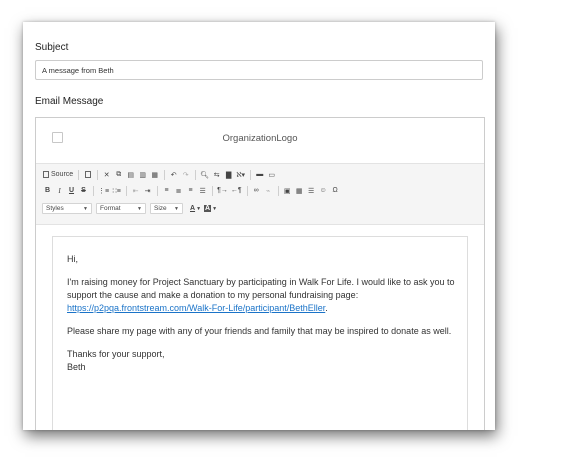 The image size is (573, 473). I want to click on subject-label: Subject, so click(52, 47).